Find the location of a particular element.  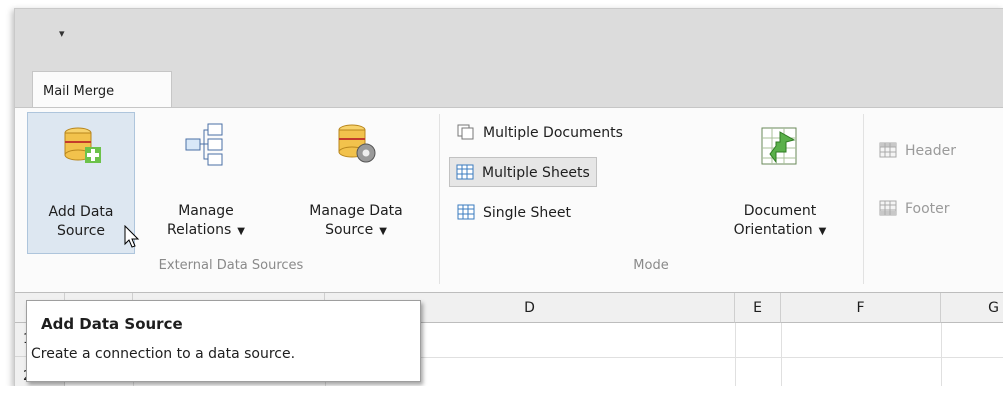

single-sheet-label: Single Sheet is located at coordinates (527, 213).